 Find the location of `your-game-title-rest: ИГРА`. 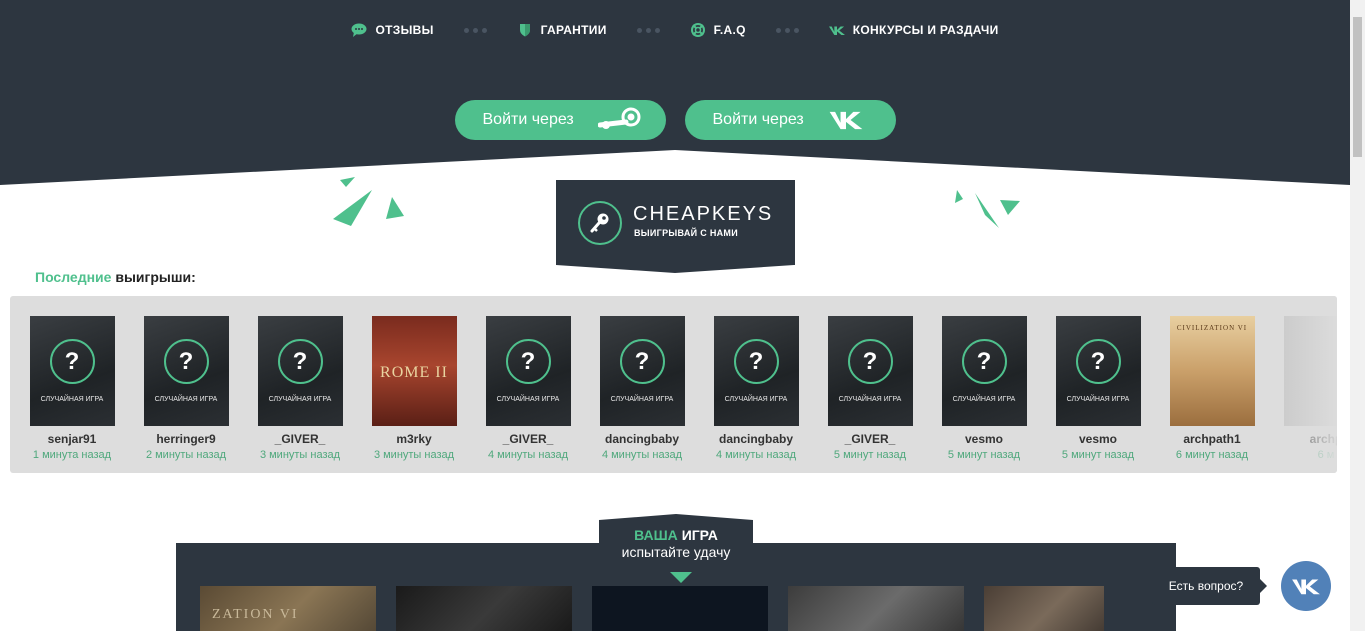

your-game-title-rest: ИГРА is located at coordinates (699, 535).